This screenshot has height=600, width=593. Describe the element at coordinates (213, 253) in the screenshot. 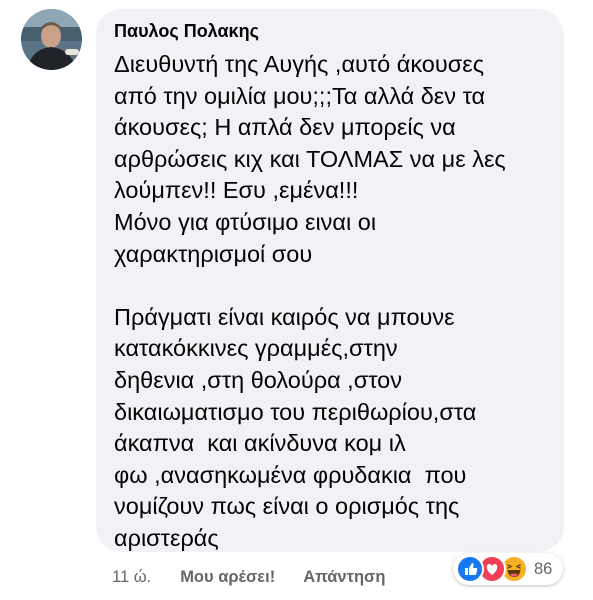

I see `comment-line: χαρακτηρισμοί σου` at that location.